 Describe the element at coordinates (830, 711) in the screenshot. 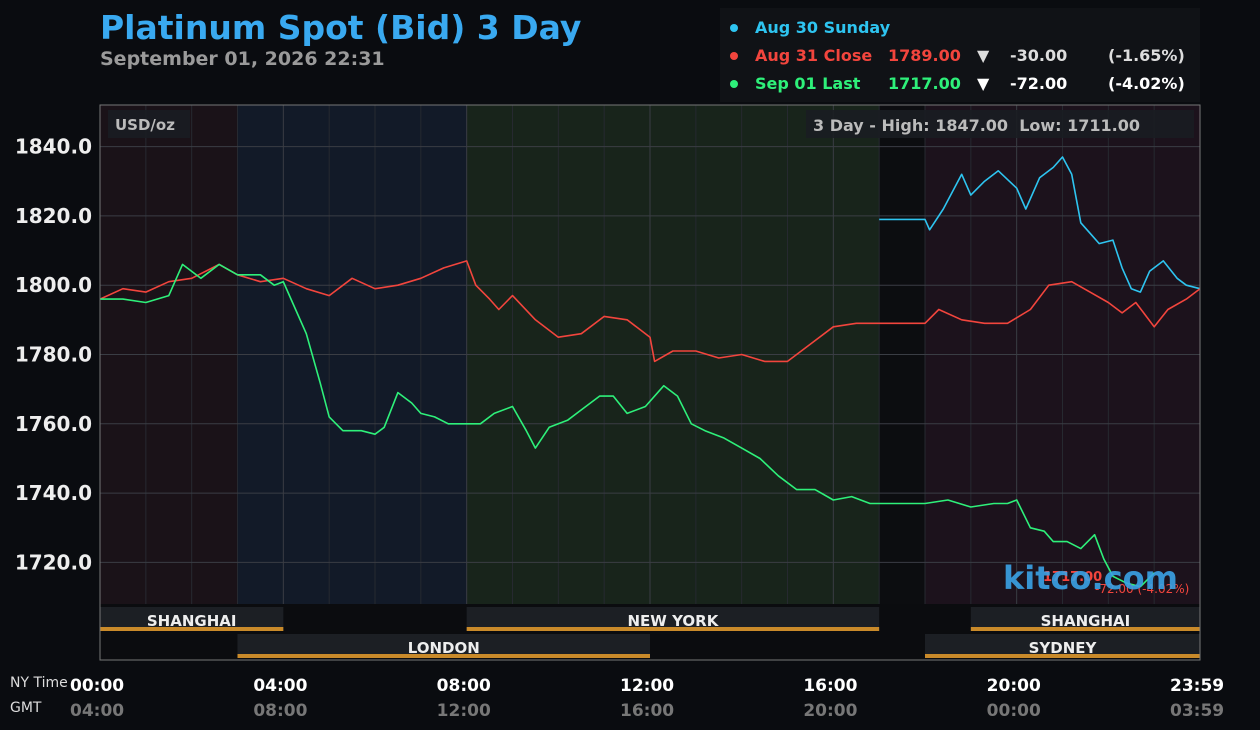

I see `x-tick-gmt: 20:00` at that location.